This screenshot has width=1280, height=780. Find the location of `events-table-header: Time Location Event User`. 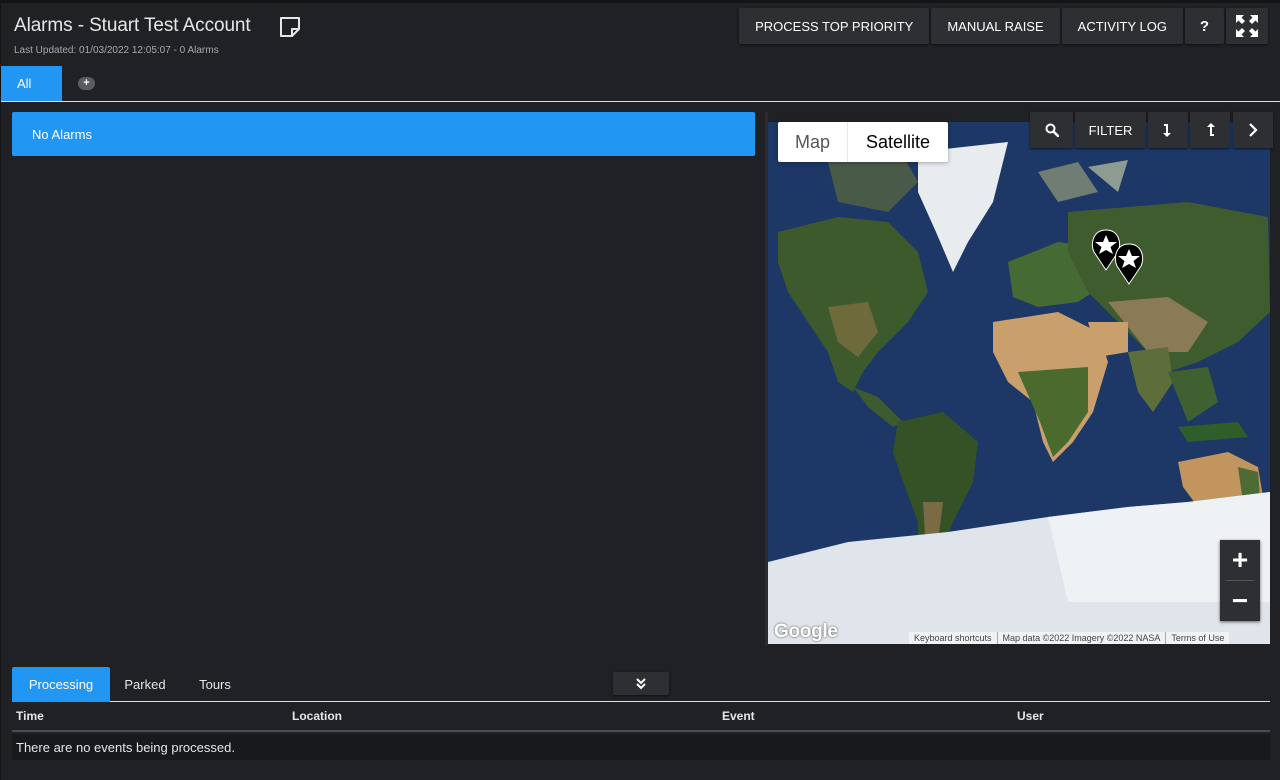

events-table-header: Time Location Event User is located at coordinates (641, 717).